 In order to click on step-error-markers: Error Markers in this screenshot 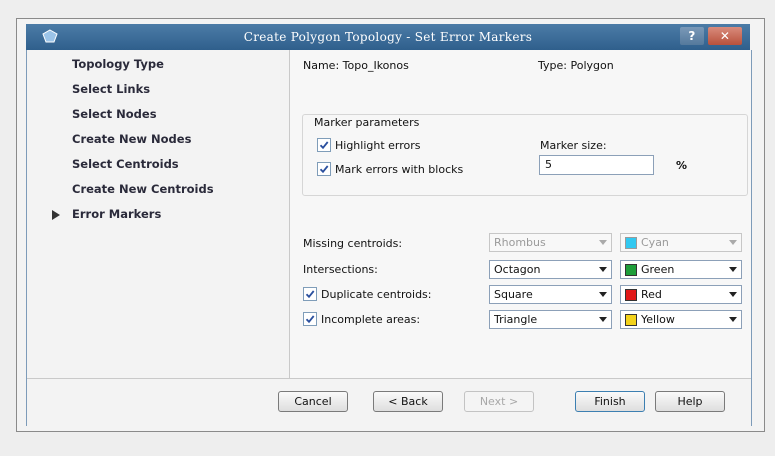, I will do `click(116, 214)`.